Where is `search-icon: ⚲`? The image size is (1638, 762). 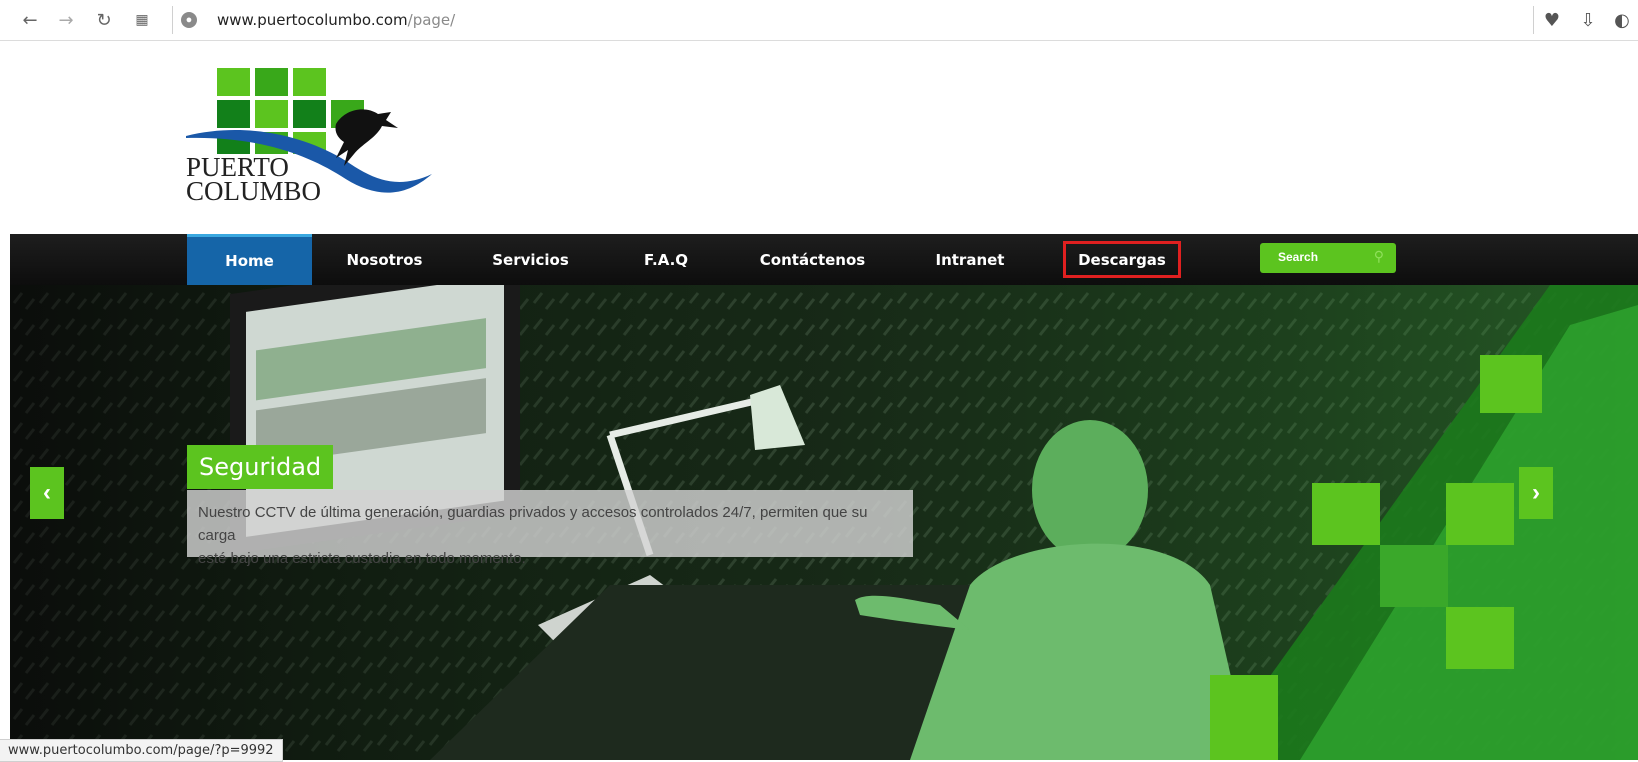
search-icon: ⚲ is located at coordinates (1379, 256).